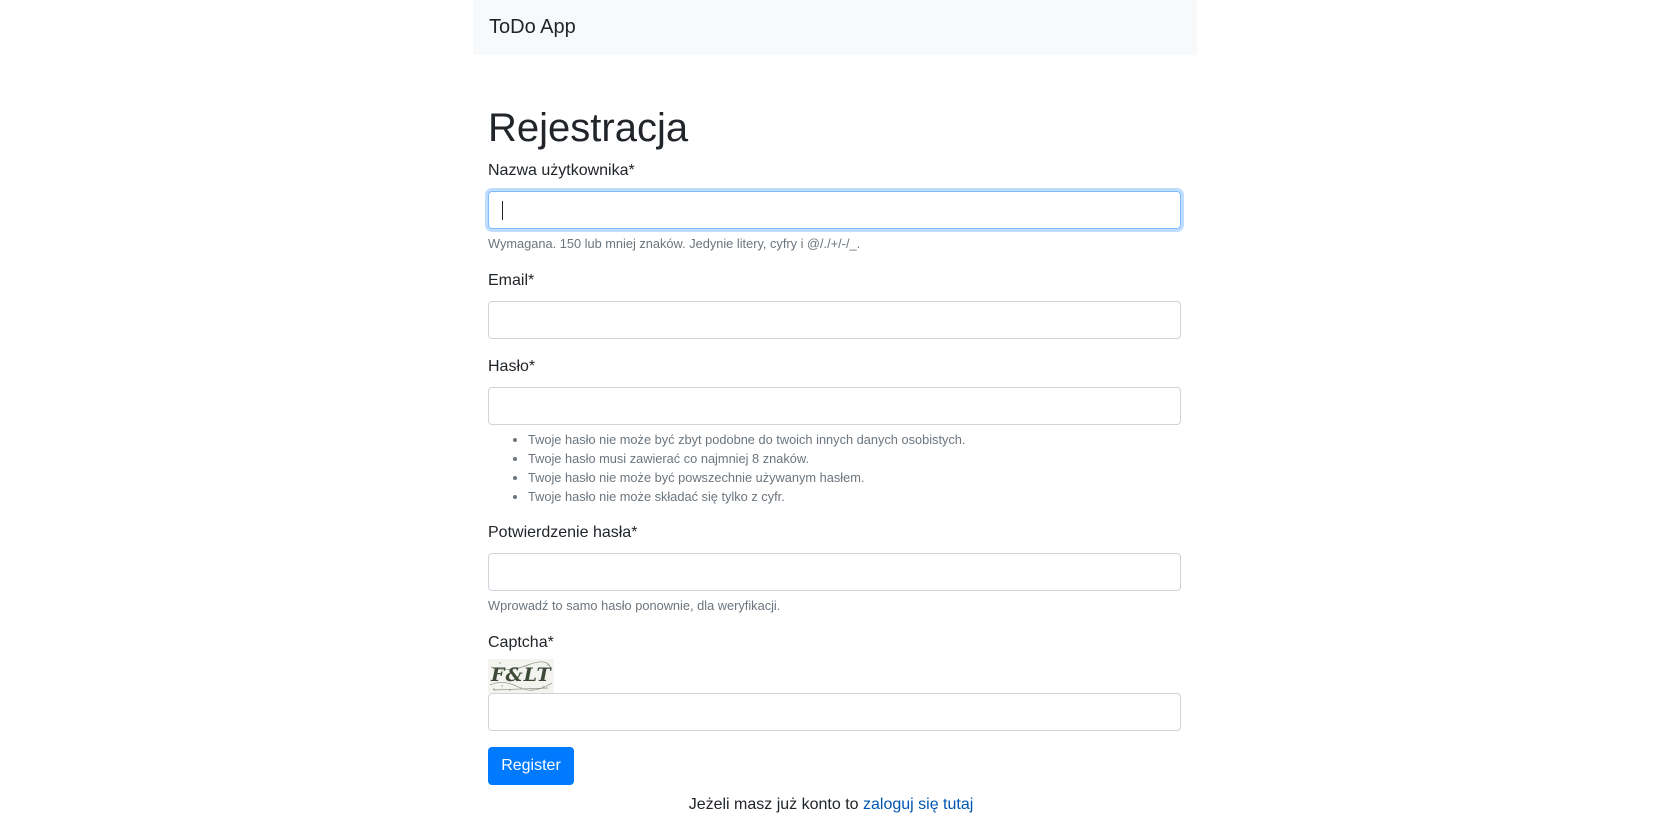 This screenshot has width=1662, height=830. I want to click on email-group: Email*, so click(834, 312).